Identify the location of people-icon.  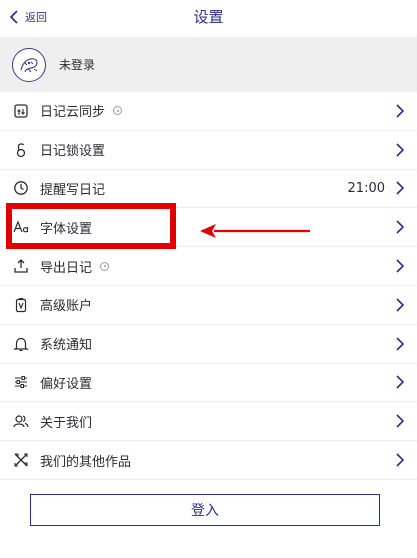
(21, 421).